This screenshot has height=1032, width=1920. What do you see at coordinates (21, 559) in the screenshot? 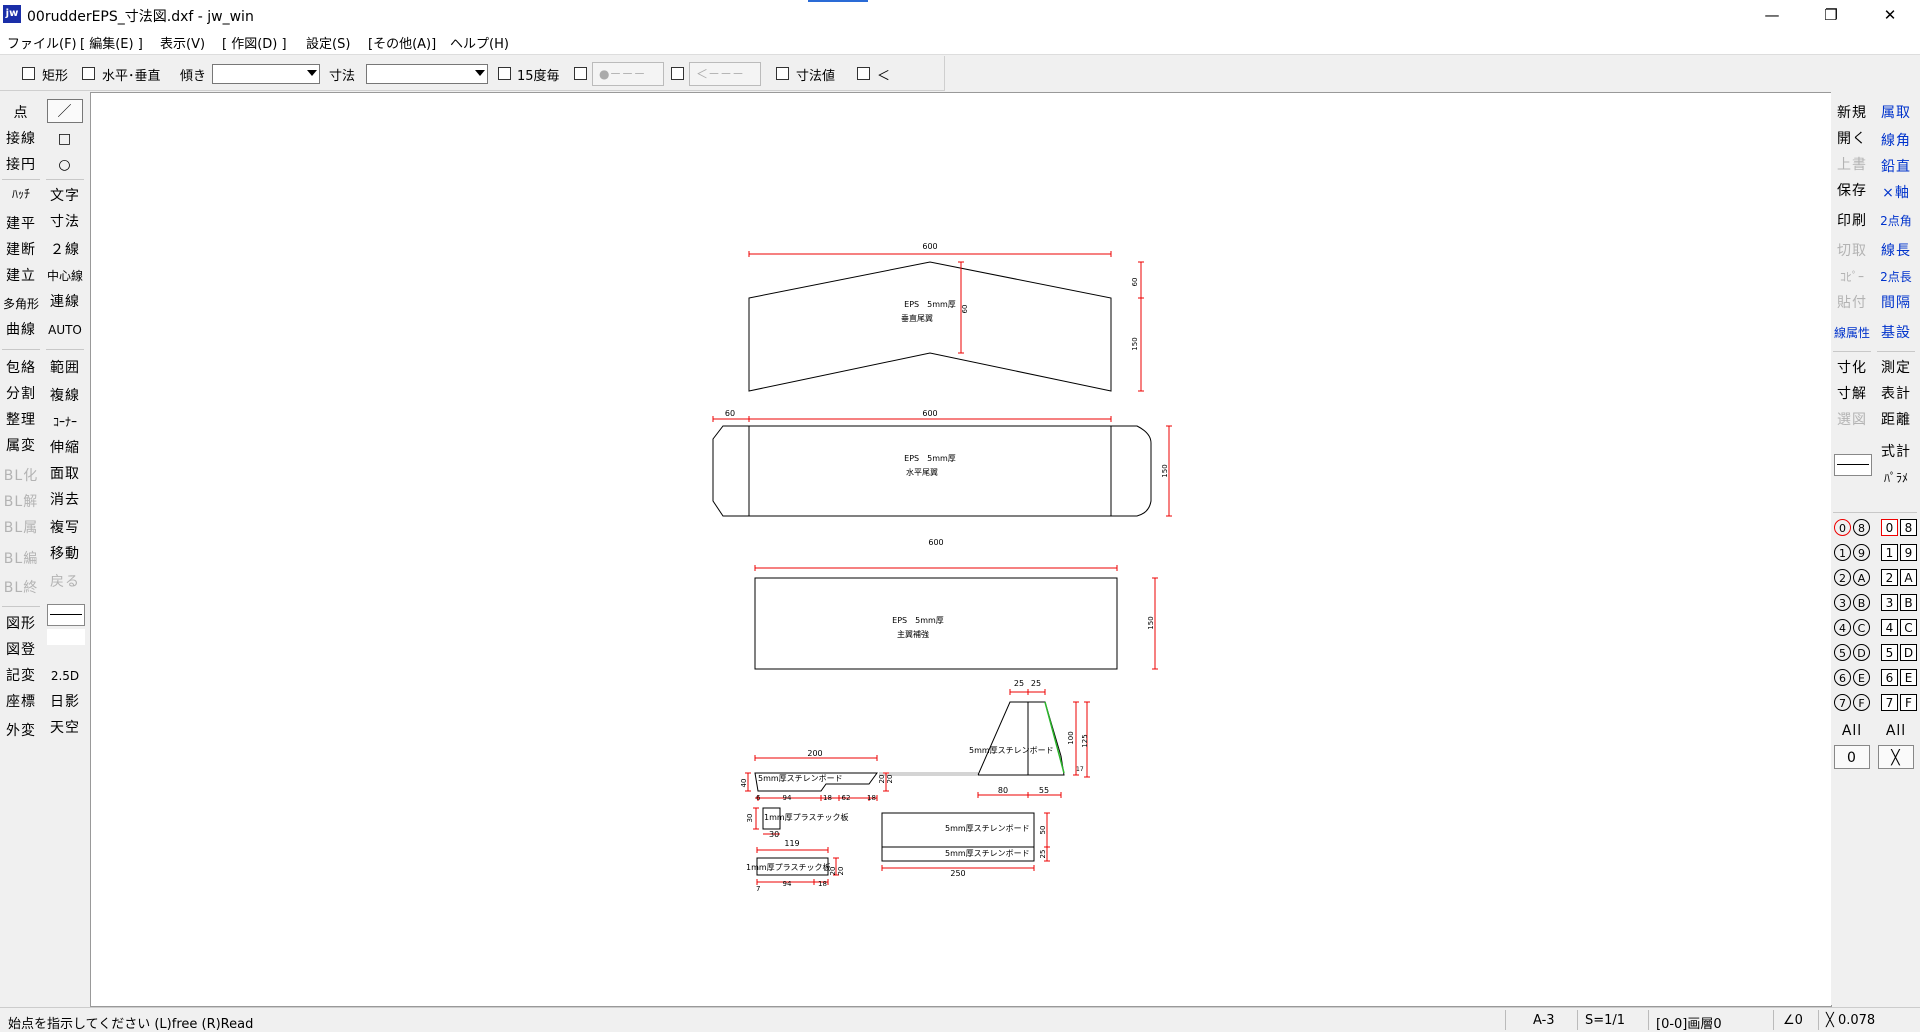
I see `tool-bl-edit: BL編` at bounding box center [21, 559].